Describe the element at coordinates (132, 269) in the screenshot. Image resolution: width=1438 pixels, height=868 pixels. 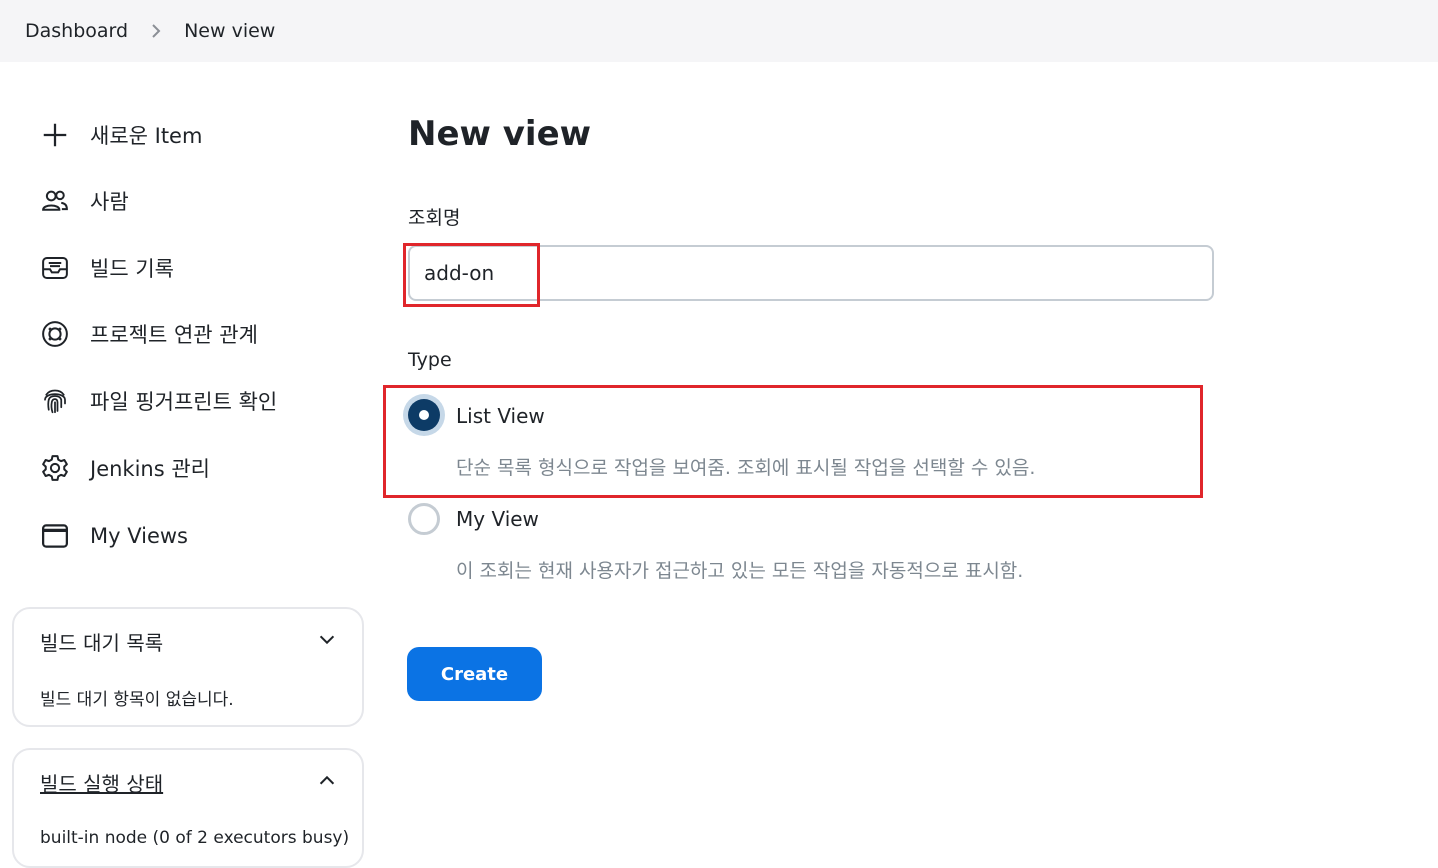
I see `sidebar-item-label: 빌드 기록` at that location.